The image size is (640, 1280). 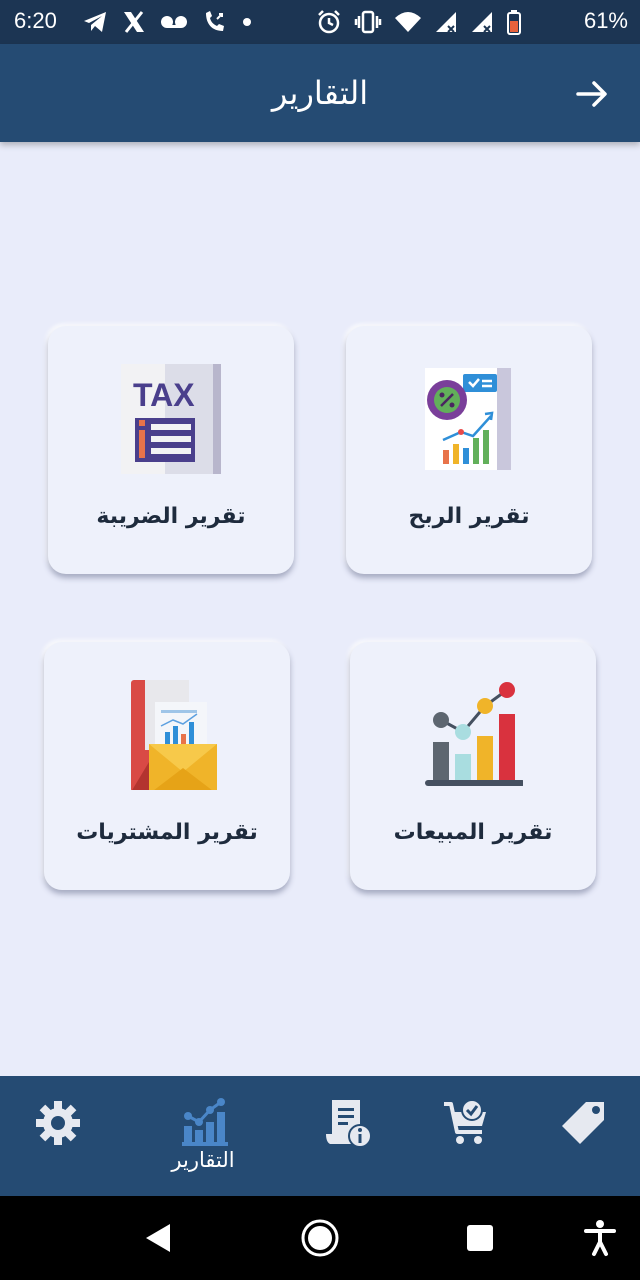 I want to click on sales-report-card: تقرير المبيعات, so click(x=473, y=766).